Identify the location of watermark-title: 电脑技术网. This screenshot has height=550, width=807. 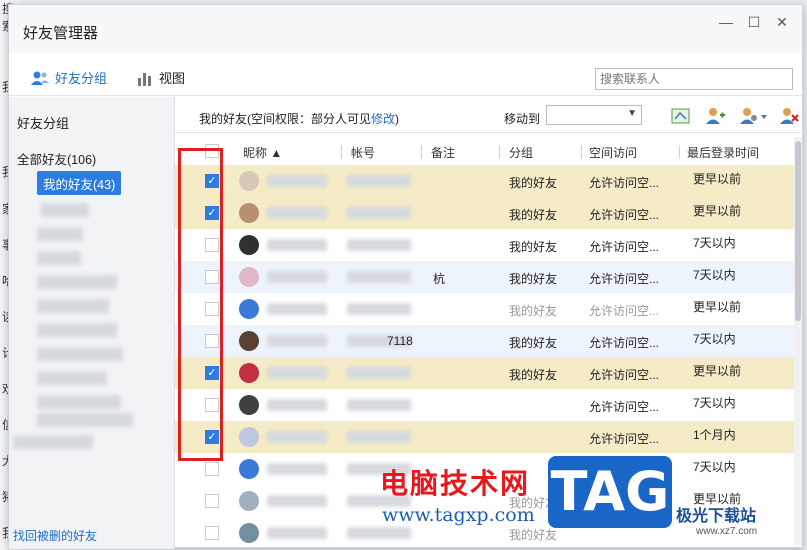
(455, 483).